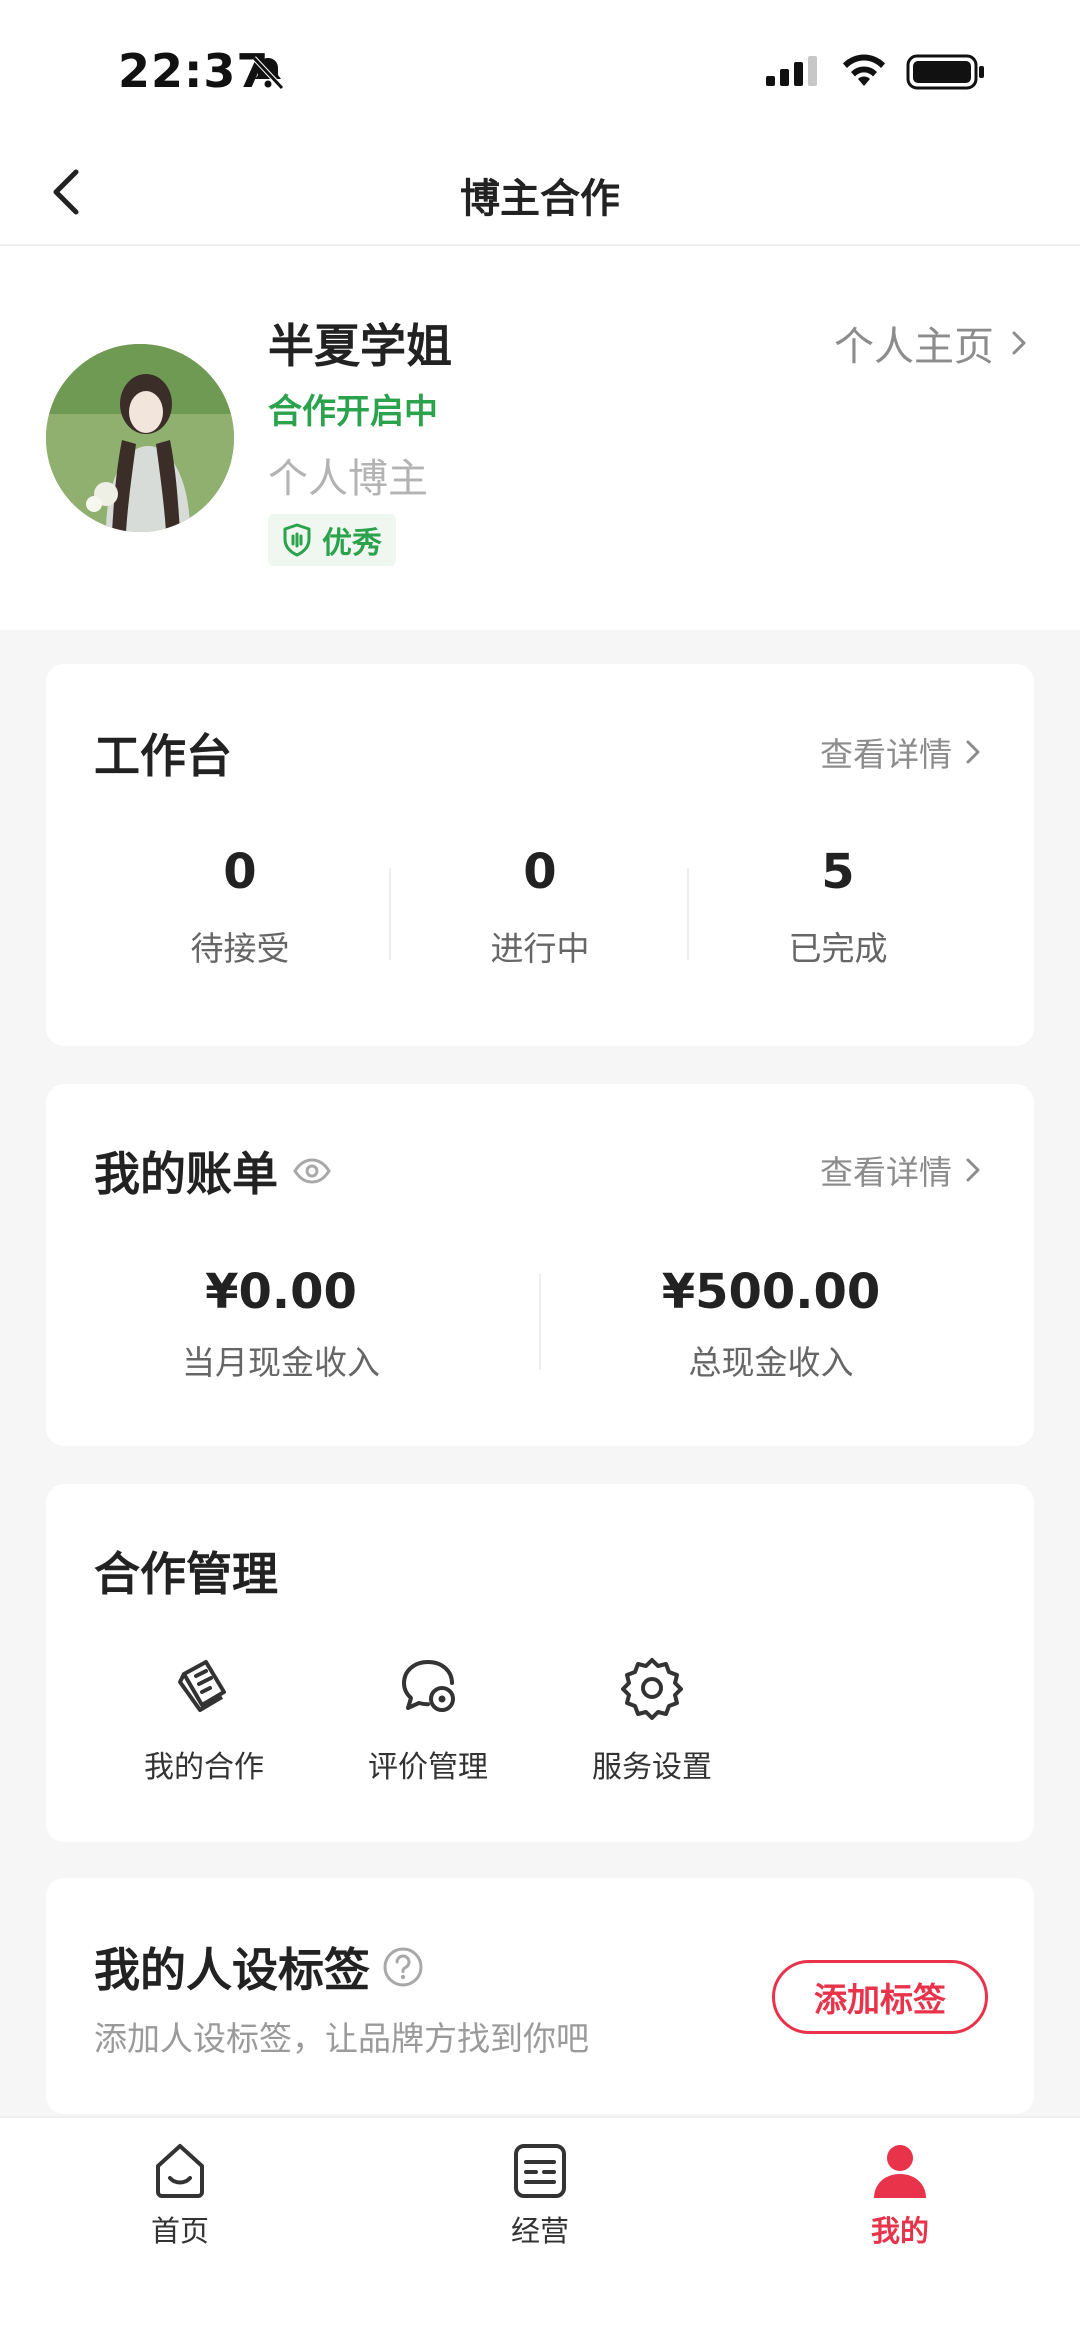  I want to click on tab-home: 首页, so click(180, 2195).